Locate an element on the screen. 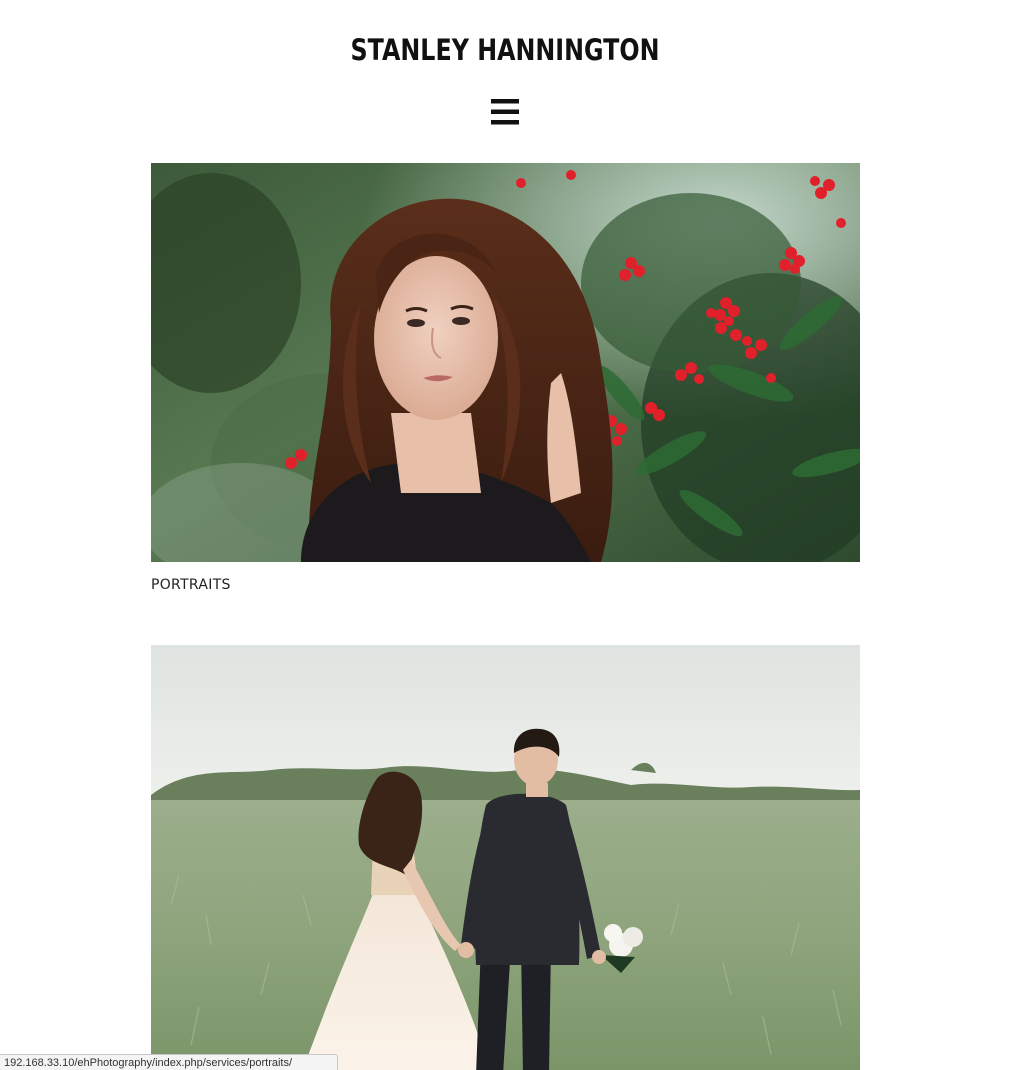 Image resolution: width=1010 pixels, height=1070 pixels. portraits-link: PORTRAITS is located at coordinates (505, 585).